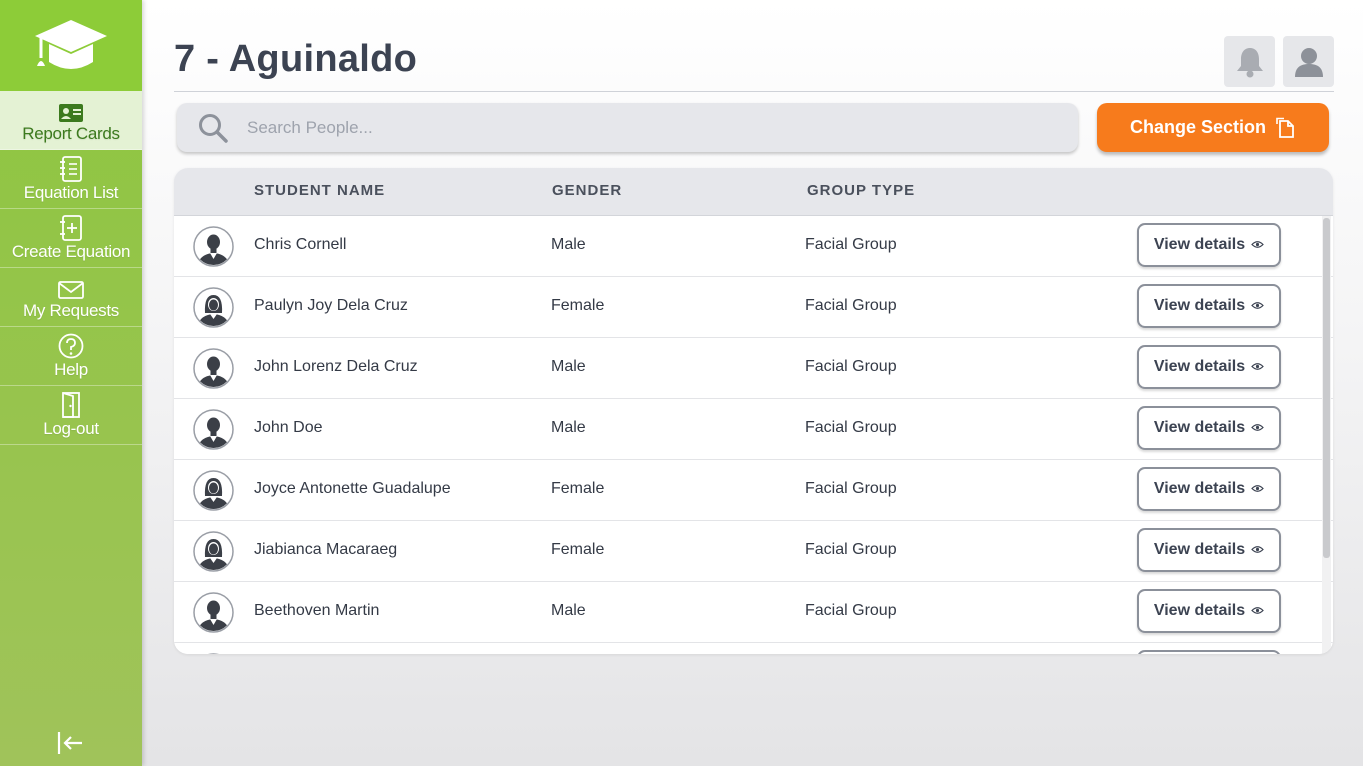 This screenshot has height=766, width=1363. What do you see at coordinates (288, 427) in the screenshot?
I see `student-name: John Doe` at bounding box center [288, 427].